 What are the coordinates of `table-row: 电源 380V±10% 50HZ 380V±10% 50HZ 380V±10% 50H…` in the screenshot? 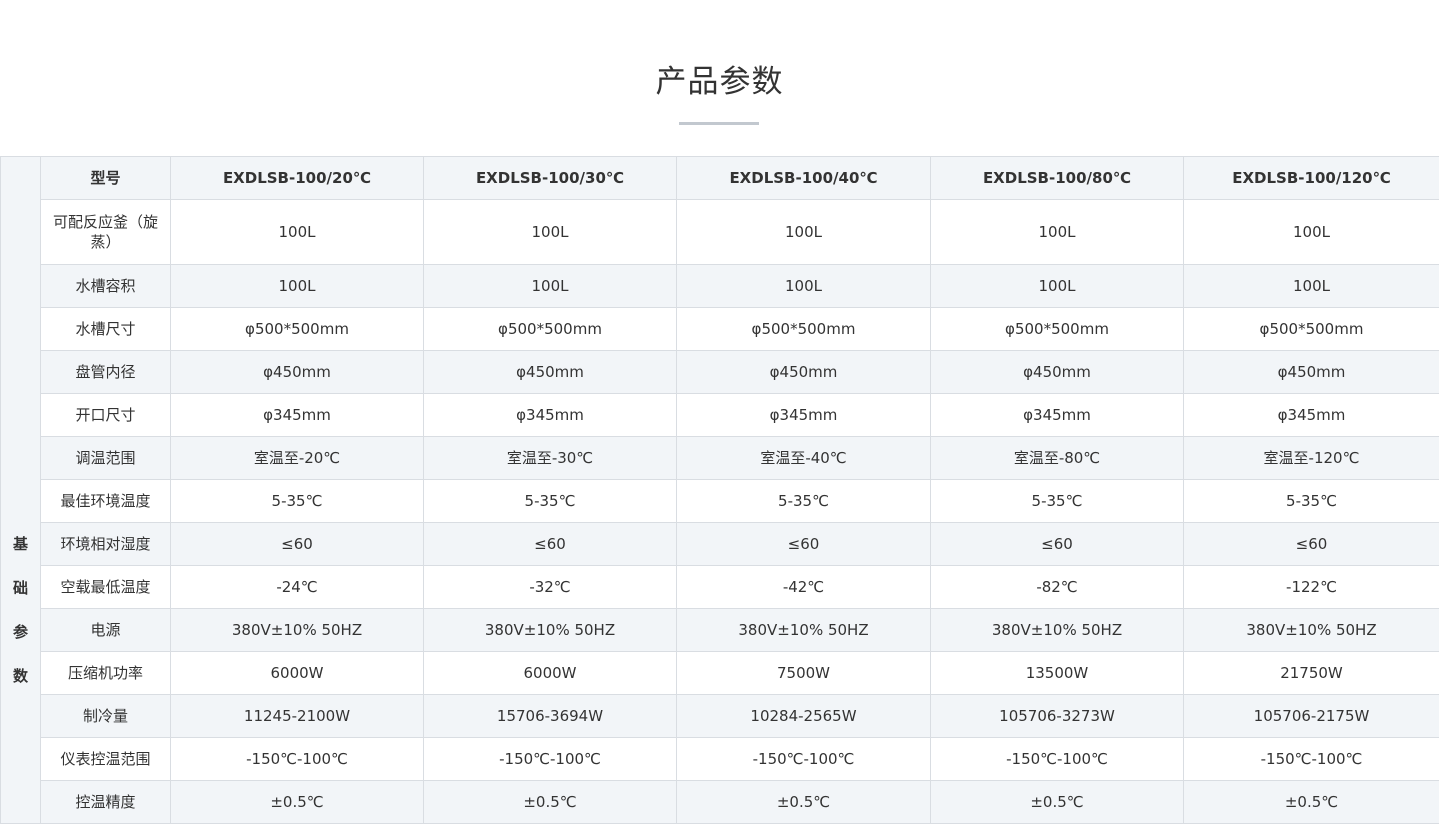 It's located at (720, 630).